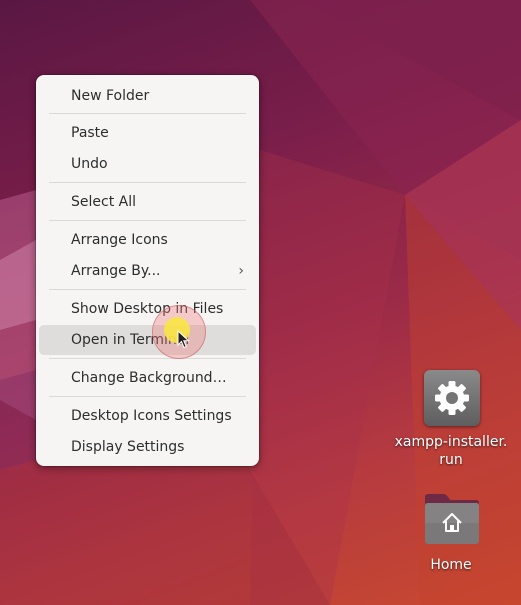 This screenshot has height=605, width=521. I want to click on gear-icon, so click(452, 398).